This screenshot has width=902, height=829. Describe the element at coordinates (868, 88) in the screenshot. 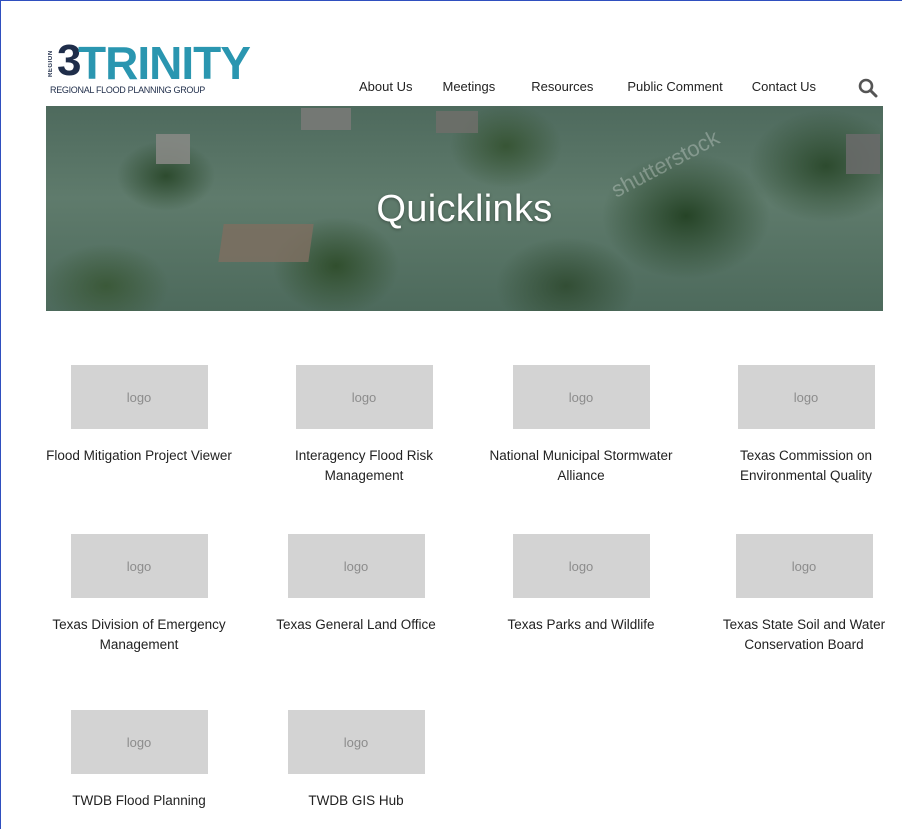

I see `search-icon` at that location.